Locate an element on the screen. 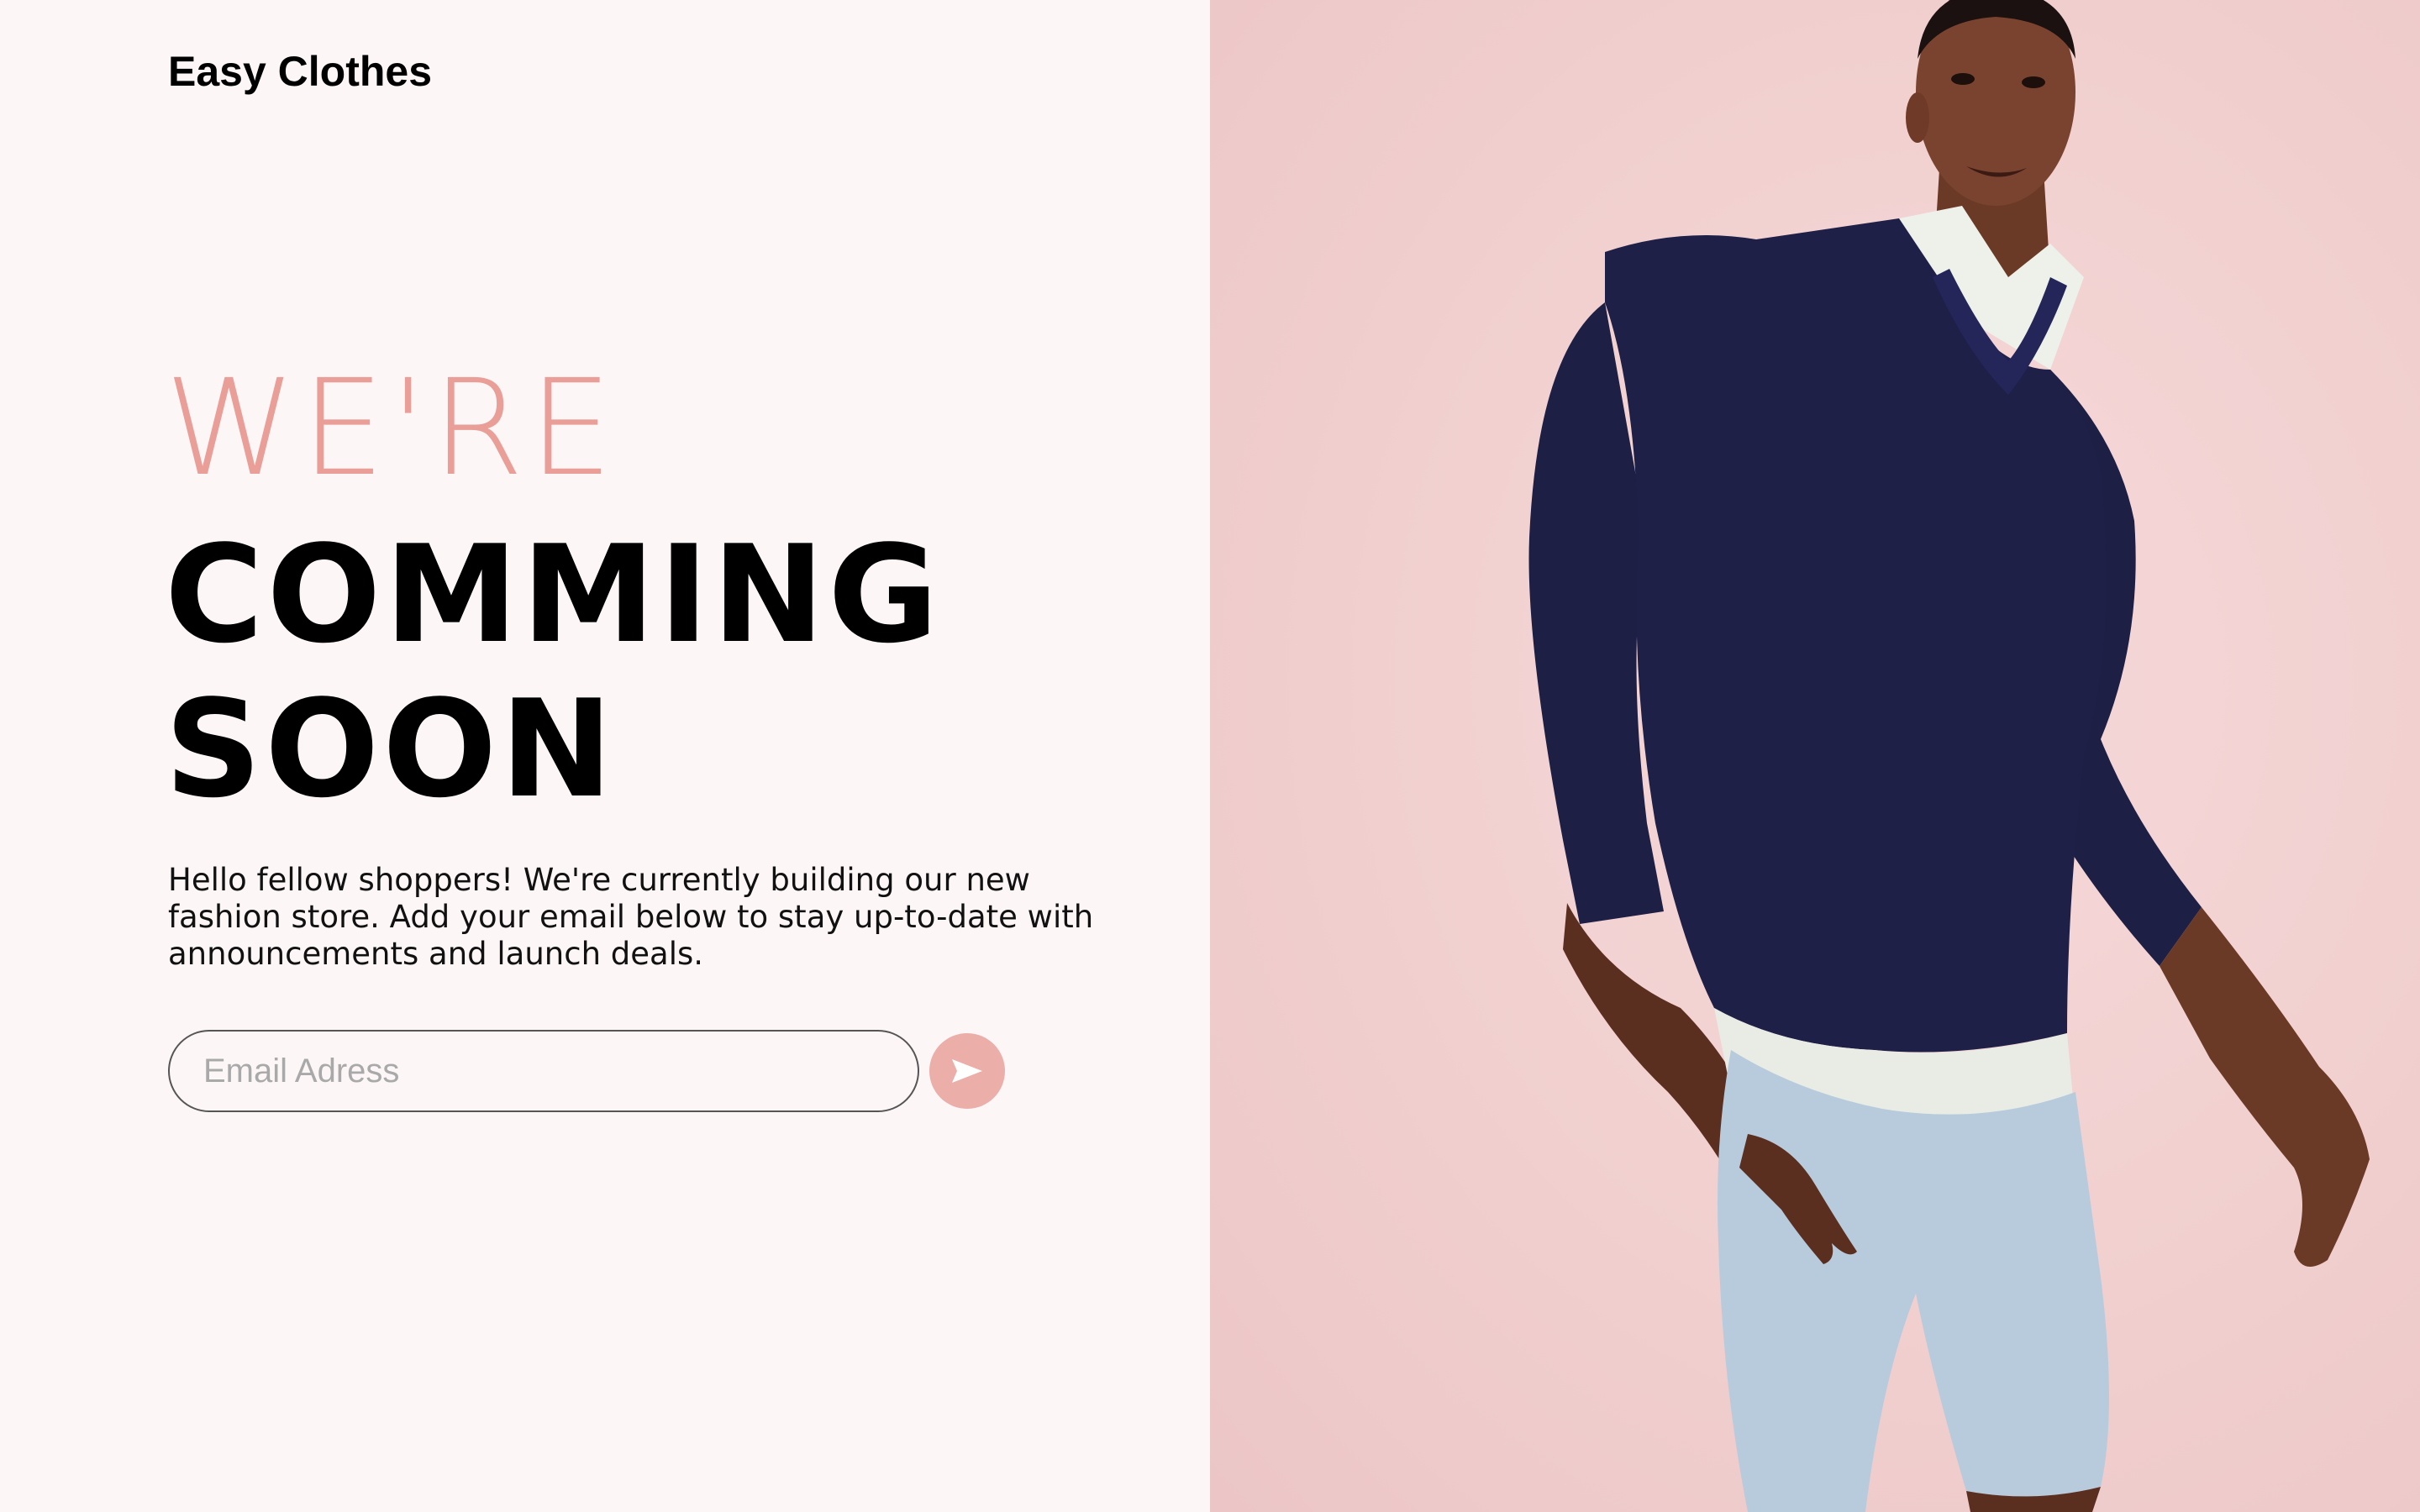 The width and height of the screenshot is (2420, 1512). send-arrow-icon is located at coordinates (967, 1071).